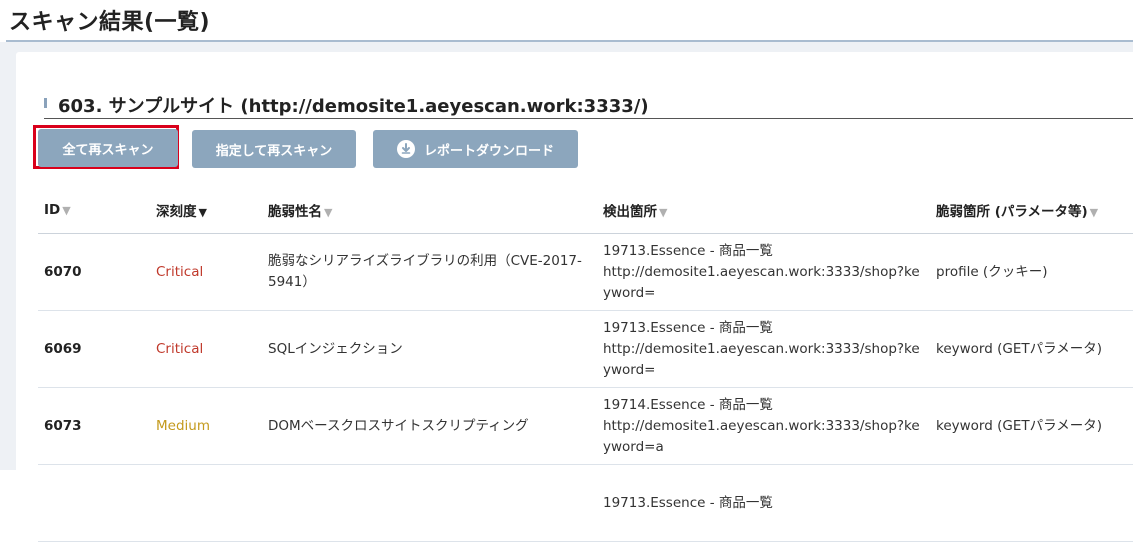 The width and height of the screenshot is (1133, 542). I want to click on row-id: 6070, so click(94, 272).